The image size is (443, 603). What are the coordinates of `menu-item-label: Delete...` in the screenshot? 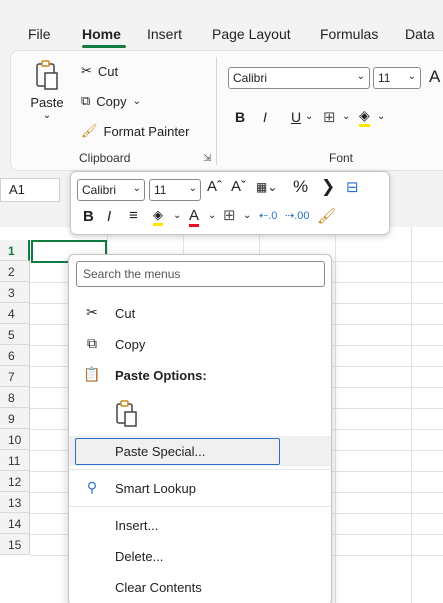 It's located at (139, 556).